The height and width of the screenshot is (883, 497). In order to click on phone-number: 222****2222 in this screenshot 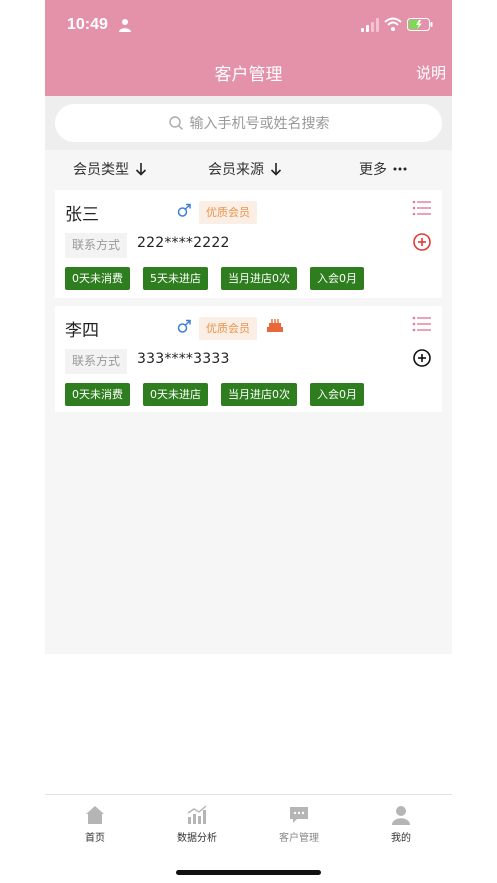, I will do `click(183, 243)`.